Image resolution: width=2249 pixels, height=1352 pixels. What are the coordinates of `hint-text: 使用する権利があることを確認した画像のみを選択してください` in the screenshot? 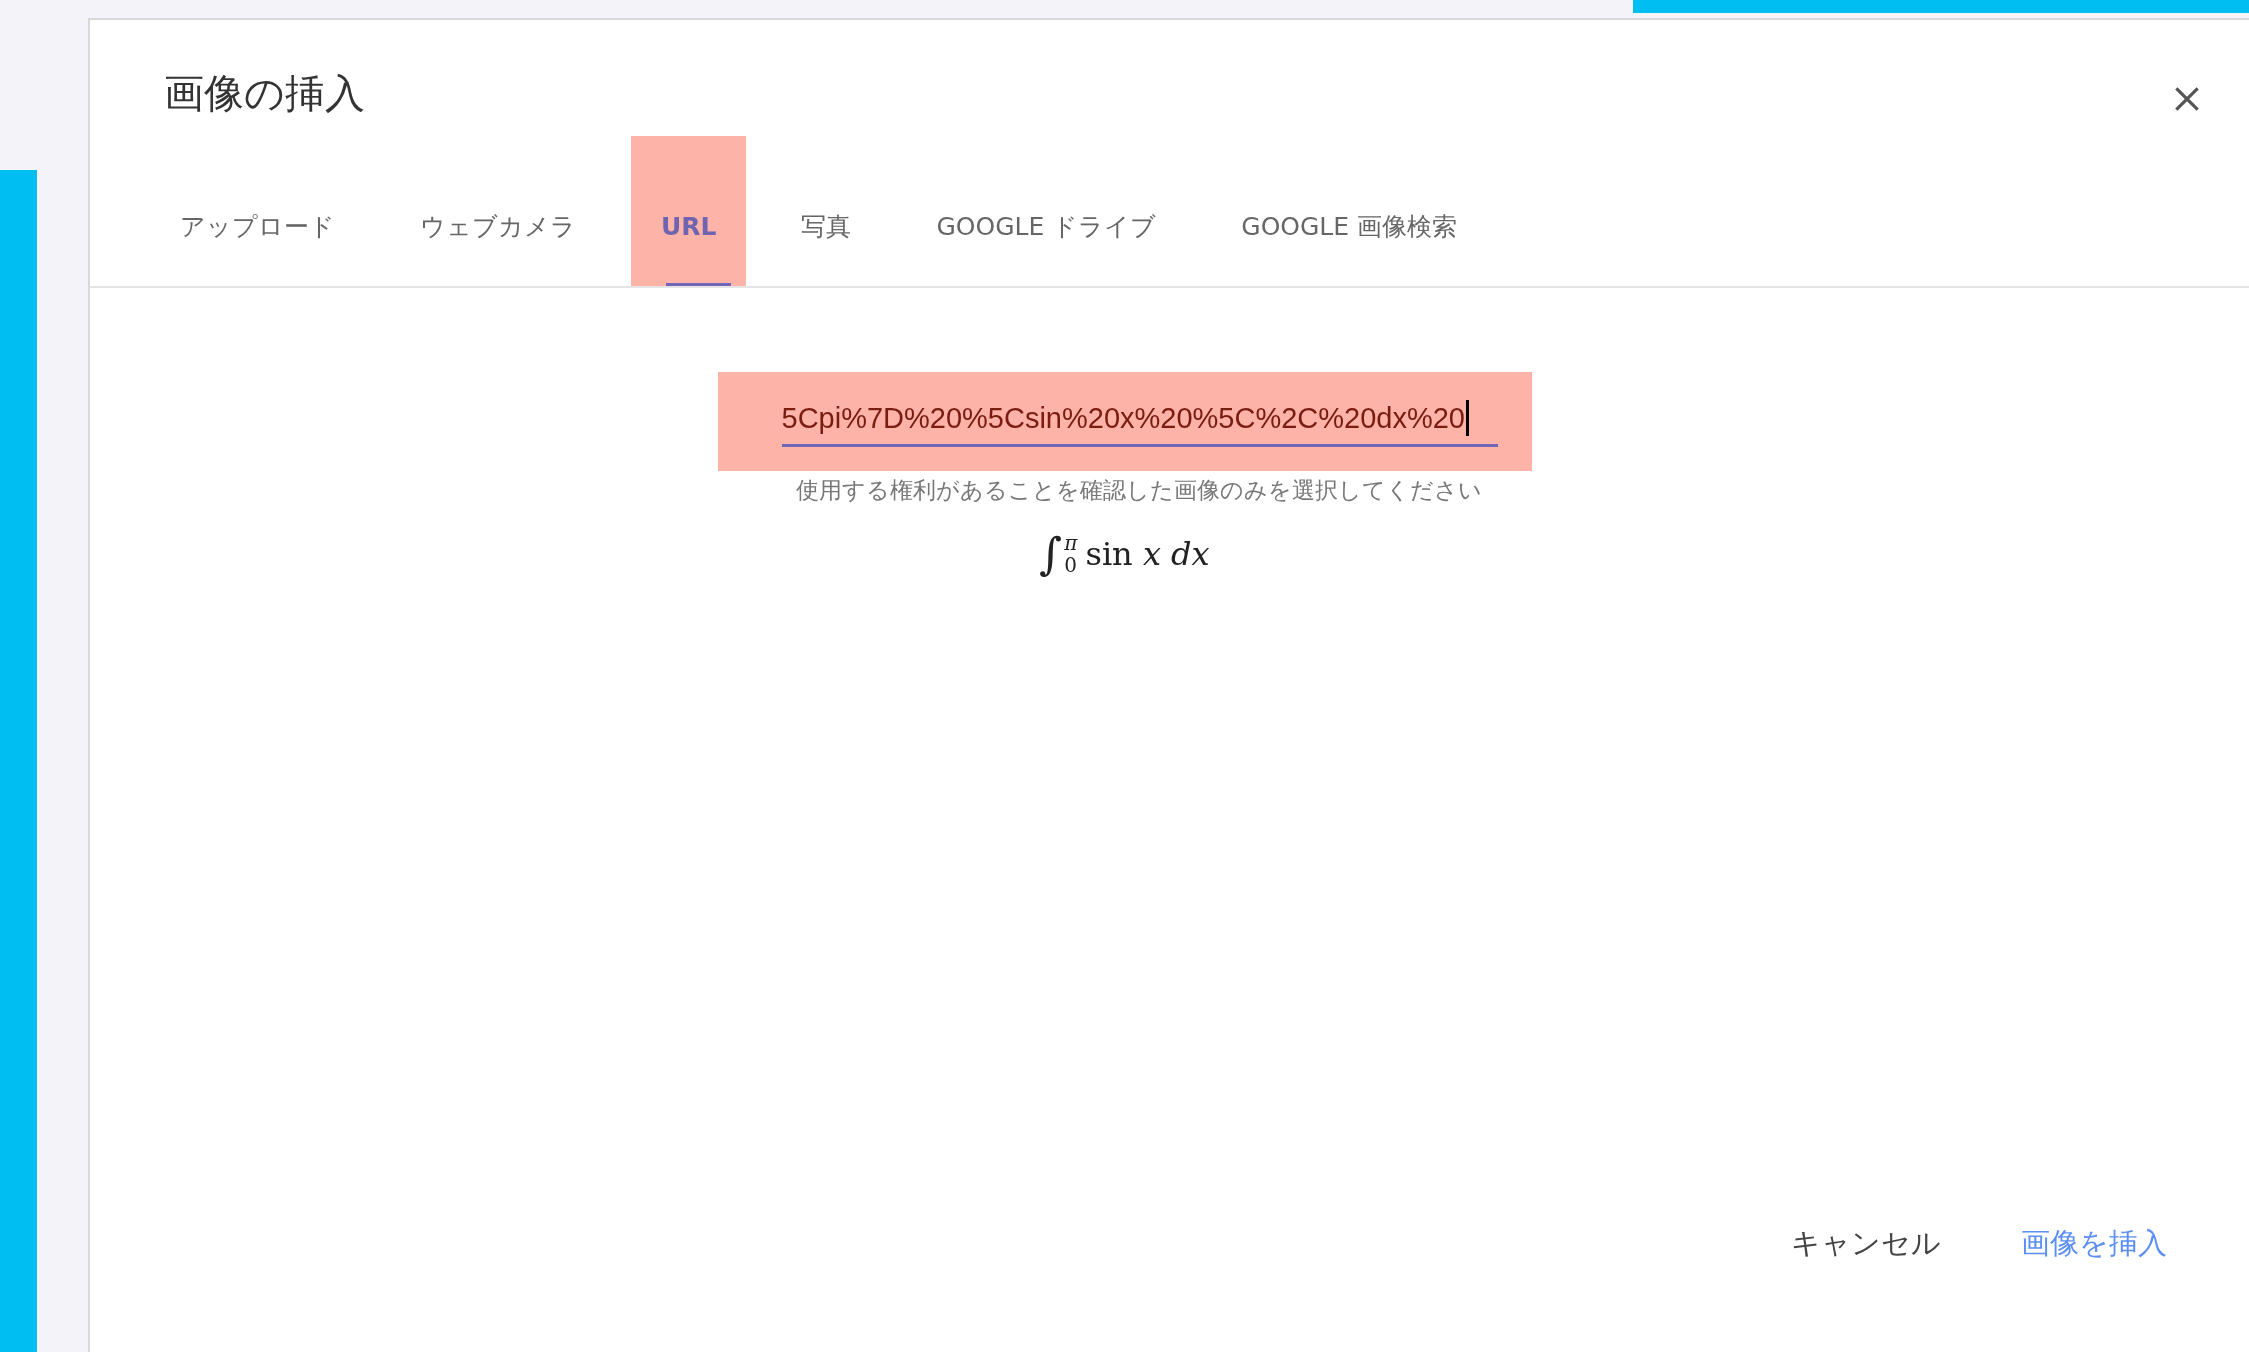 It's located at (1138, 490).